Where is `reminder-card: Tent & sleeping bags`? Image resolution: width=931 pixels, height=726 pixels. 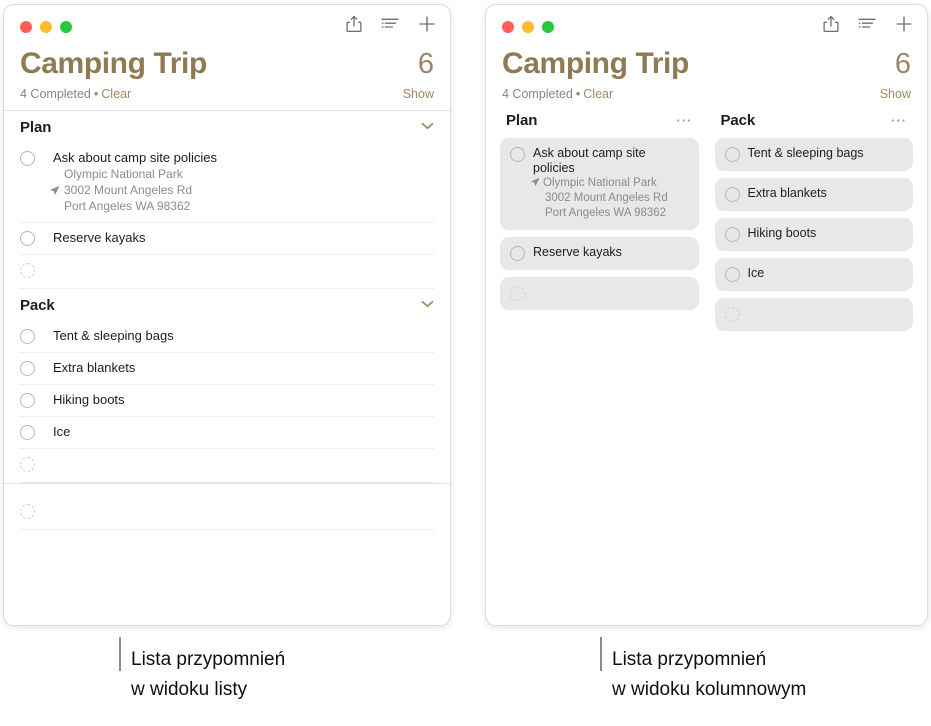
reminder-card: Tent & sleeping bags is located at coordinates (813, 154).